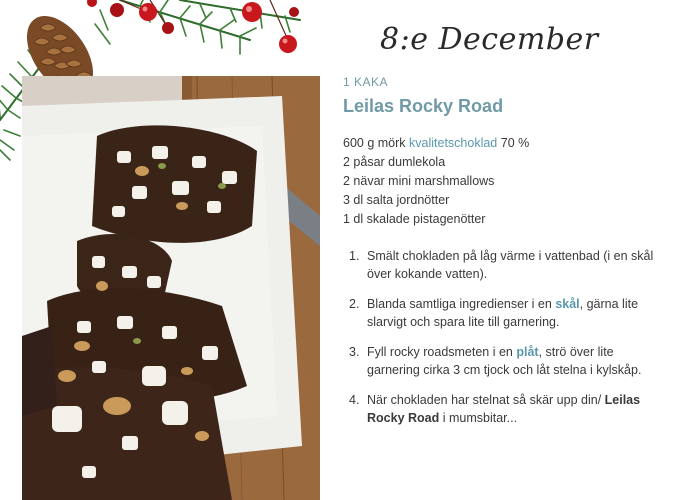  Describe the element at coordinates (414, 219) in the screenshot. I see `ingredient-item: 1 dl skalade pistagenötter` at that location.